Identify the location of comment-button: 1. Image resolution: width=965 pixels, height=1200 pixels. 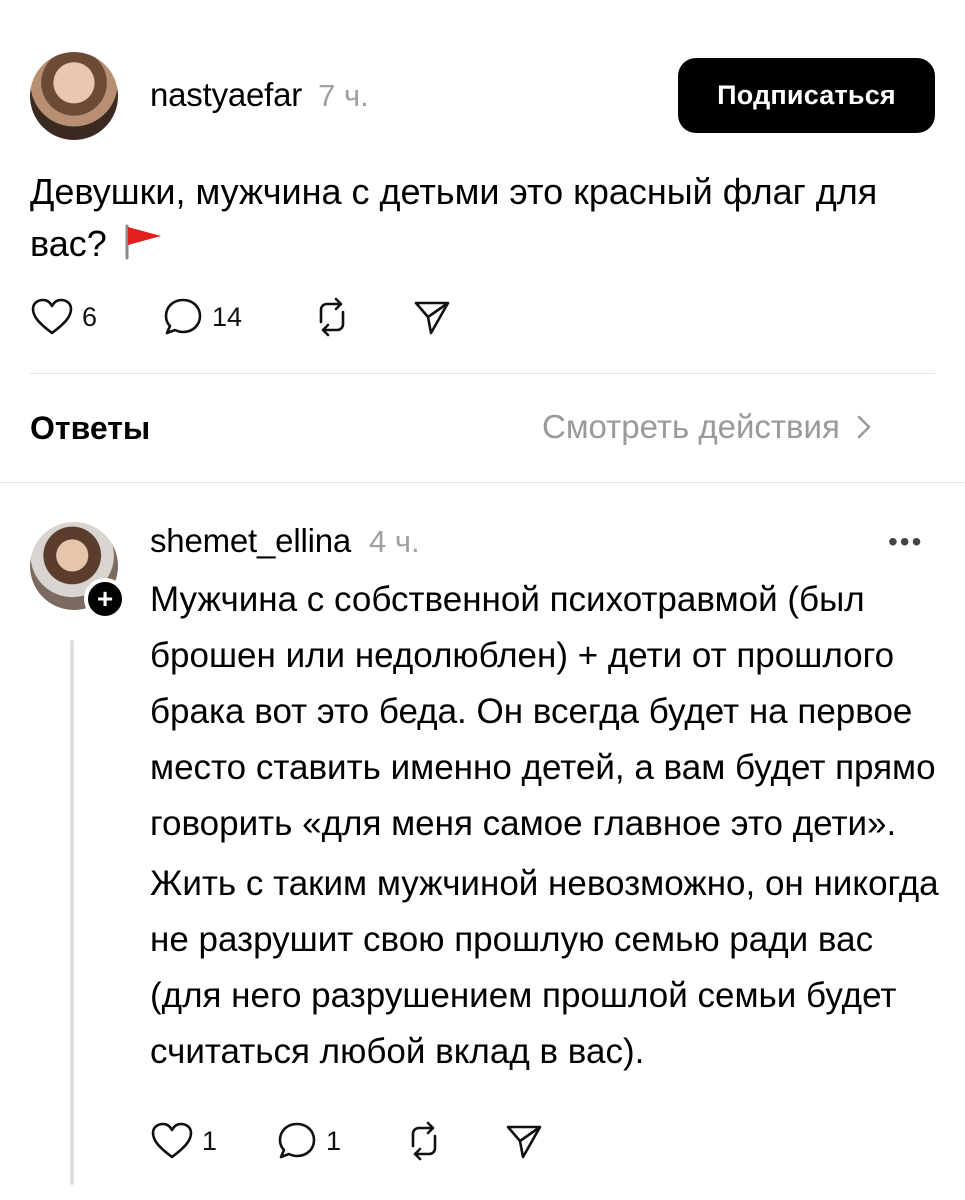
(340, 1141).